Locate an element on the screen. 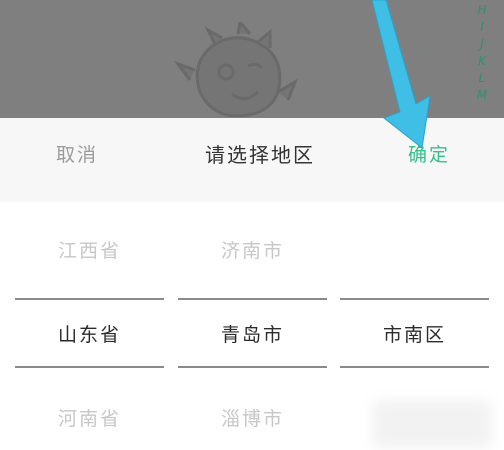 This screenshot has height=450, width=504. province-option: 江西省 is located at coordinates (89, 249).